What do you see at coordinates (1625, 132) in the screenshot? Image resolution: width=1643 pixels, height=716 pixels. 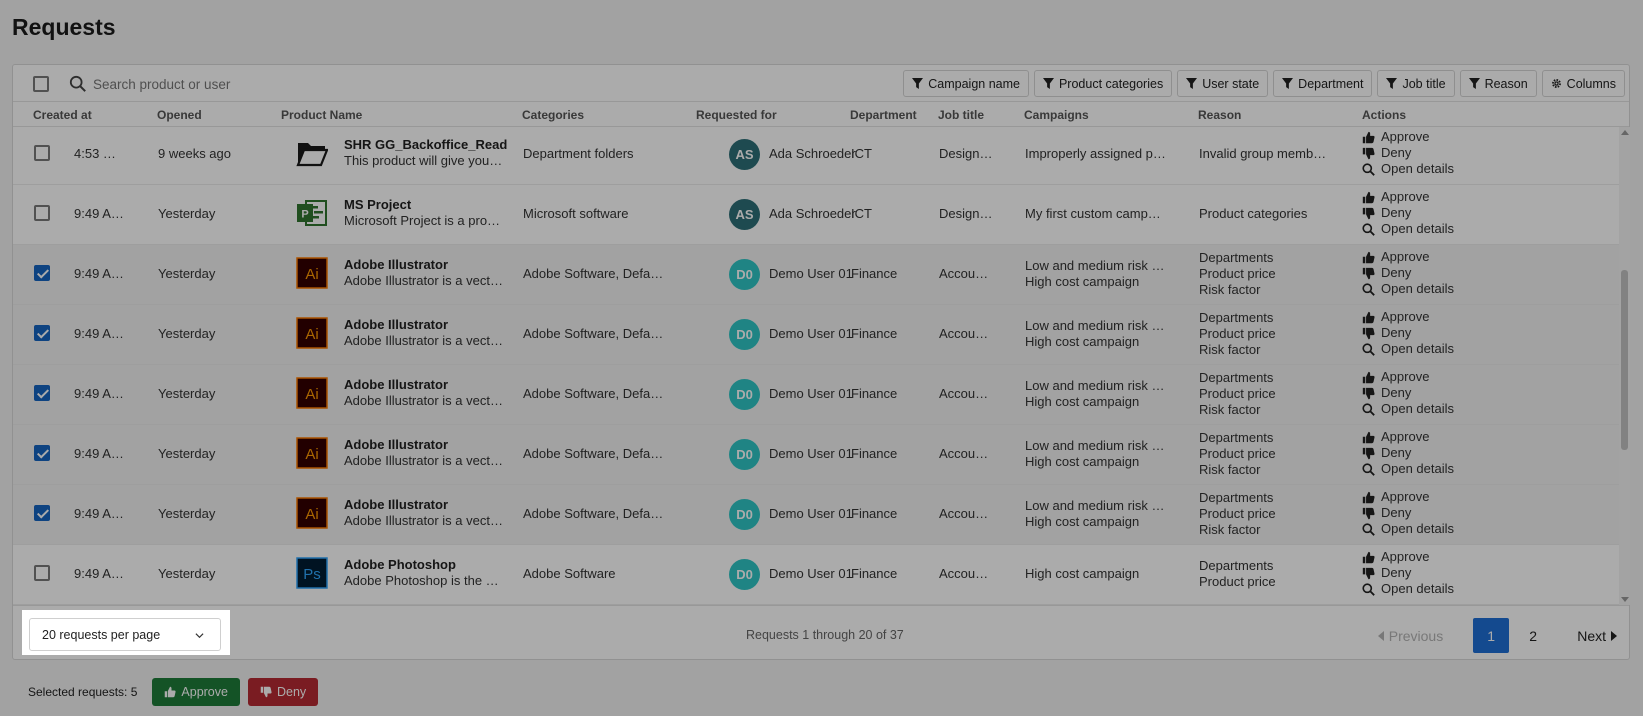 I see `scroll-up-arrow-icon` at bounding box center [1625, 132].